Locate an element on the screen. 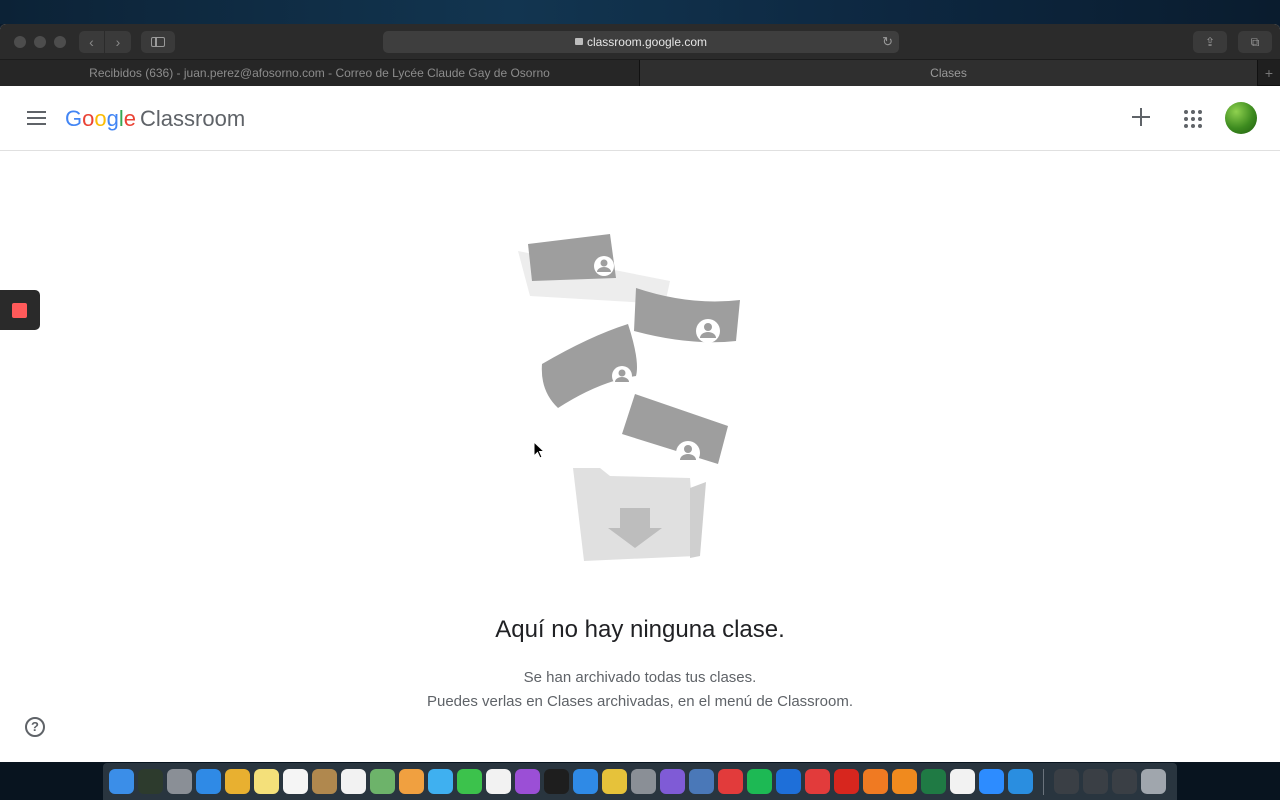 The width and height of the screenshot is (1280, 800). dock-folder-2-icon is located at coordinates (1095, 781).